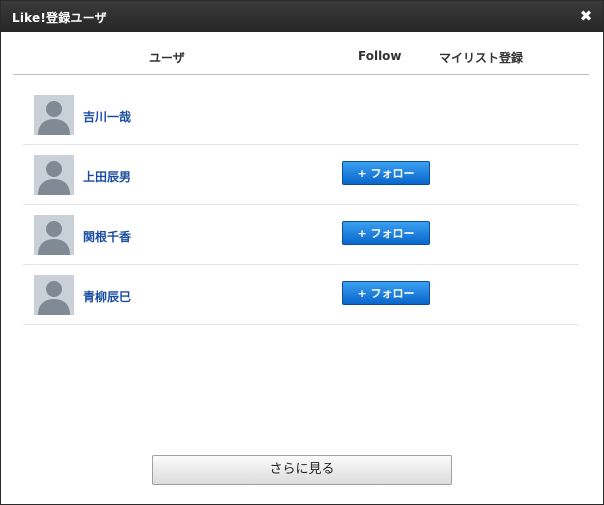  What do you see at coordinates (302, 16) in the screenshot?
I see `dialog-titlebar: Like!登録ユーザ ✖` at bounding box center [302, 16].